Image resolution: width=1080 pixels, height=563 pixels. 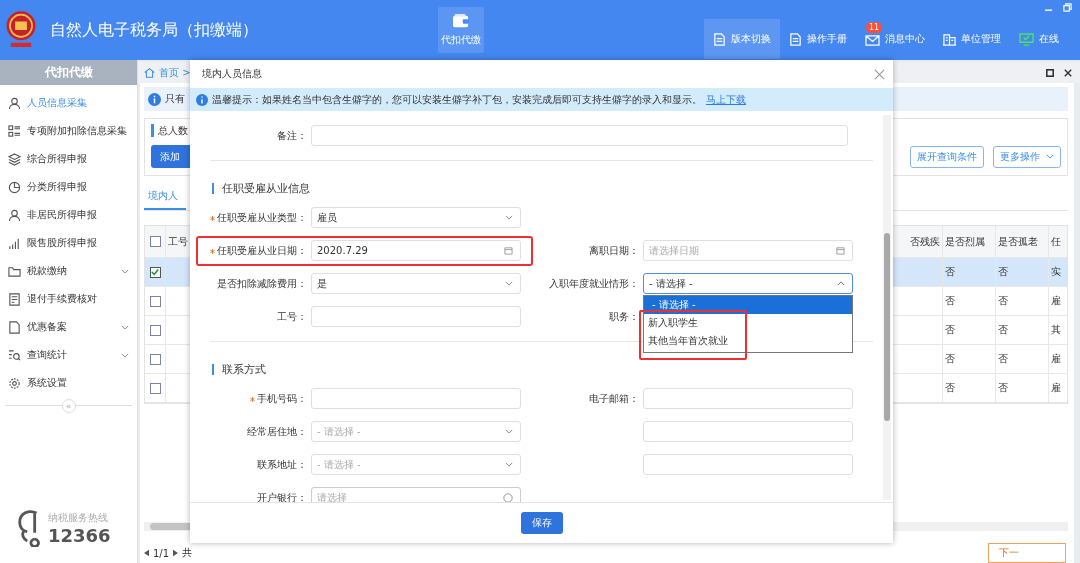 I want to click on previous-icon, so click(x=146, y=553).